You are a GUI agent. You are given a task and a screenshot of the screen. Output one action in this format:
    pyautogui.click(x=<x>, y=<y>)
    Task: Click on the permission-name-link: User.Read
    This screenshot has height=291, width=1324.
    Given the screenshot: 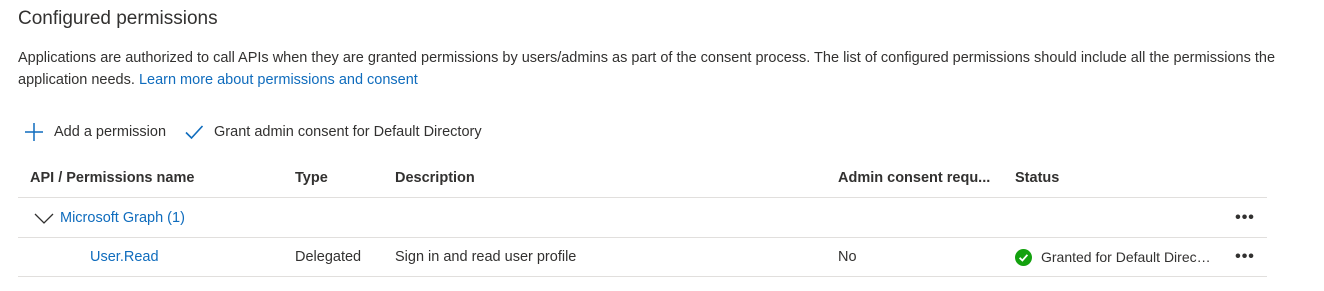 What is the action you would take?
    pyautogui.click(x=124, y=257)
    